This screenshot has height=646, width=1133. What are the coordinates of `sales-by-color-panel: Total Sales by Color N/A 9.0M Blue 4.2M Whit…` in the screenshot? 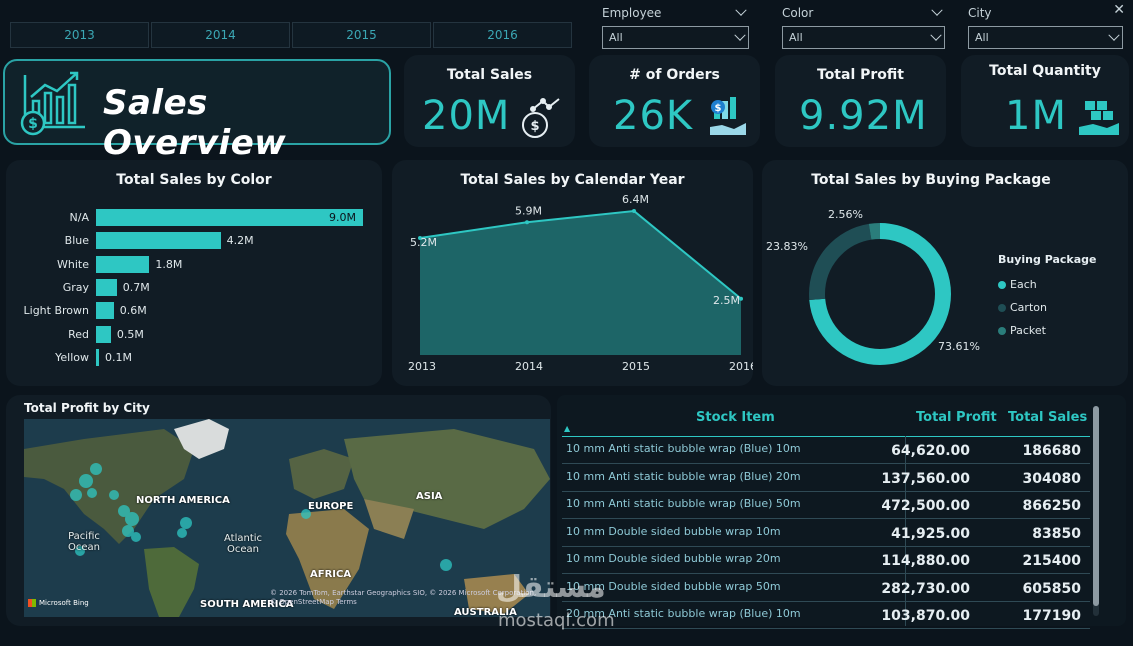 It's located at (194, 273).